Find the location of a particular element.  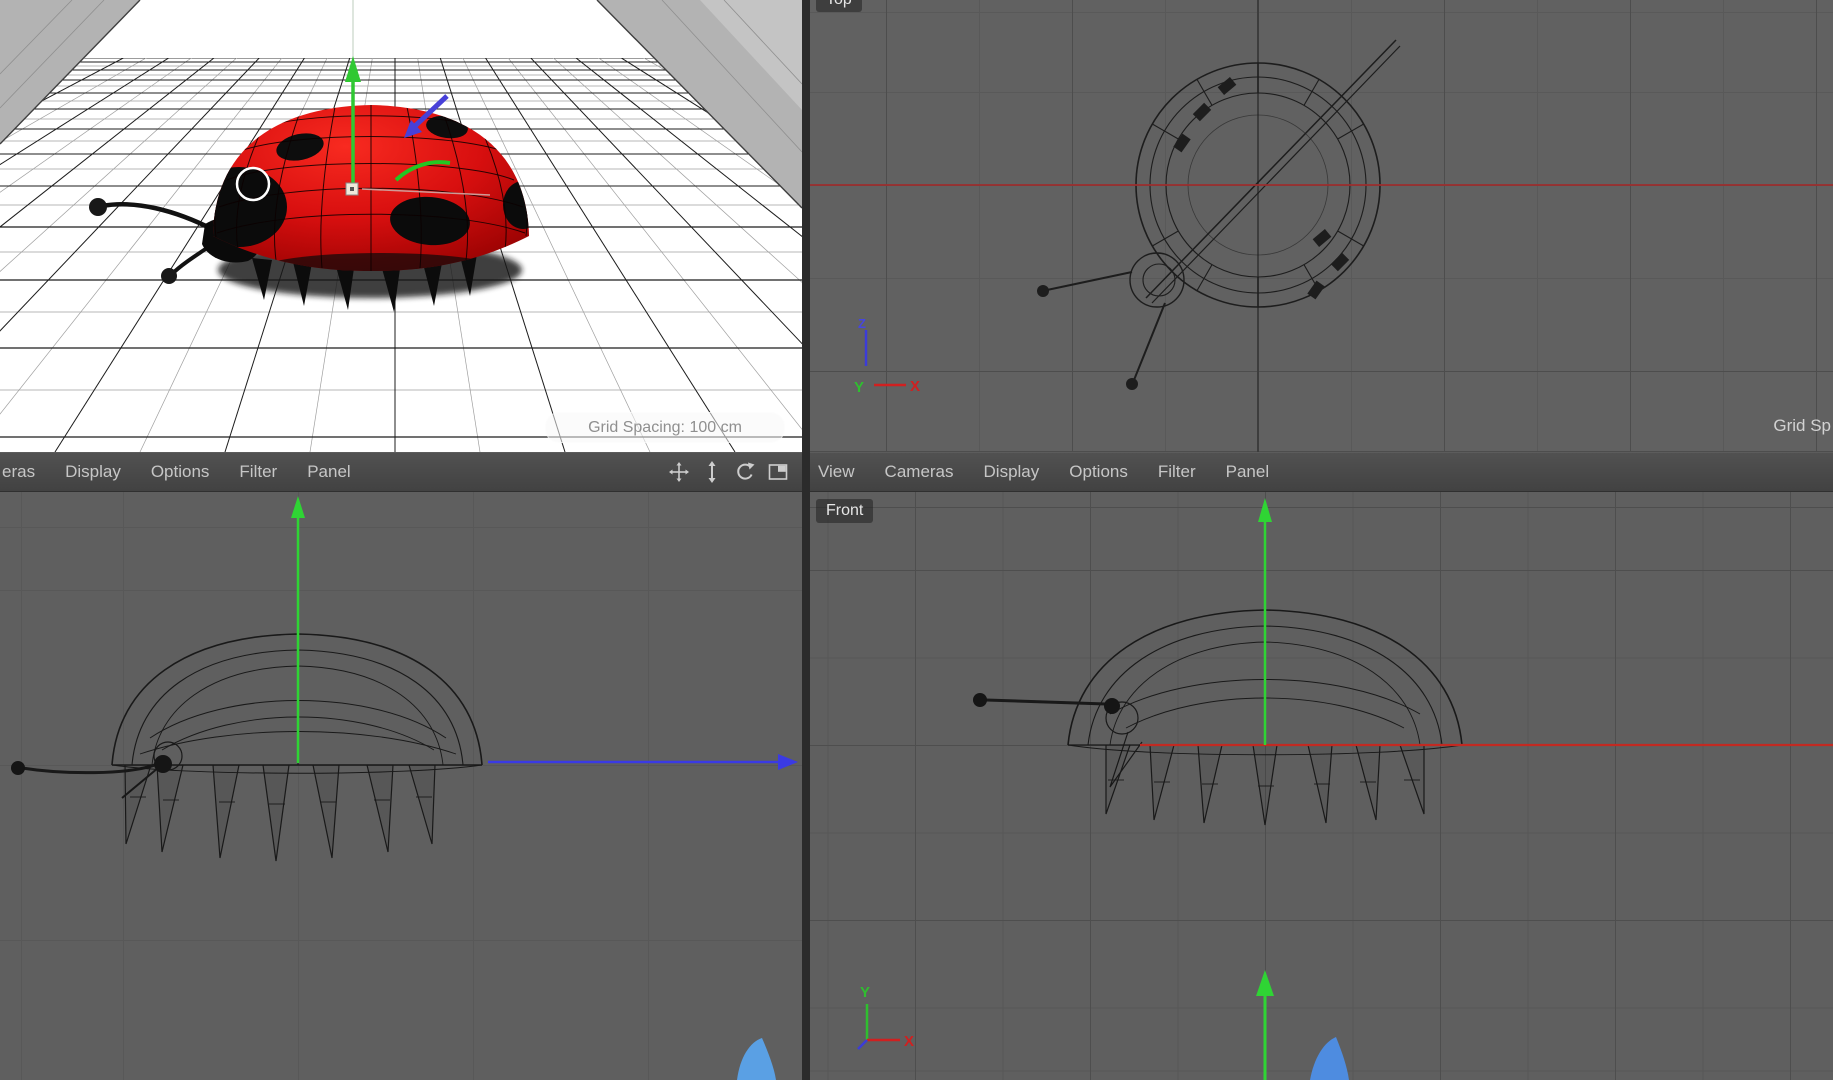

gizmo-y-arrowhead is located at coordinates (353, 69).